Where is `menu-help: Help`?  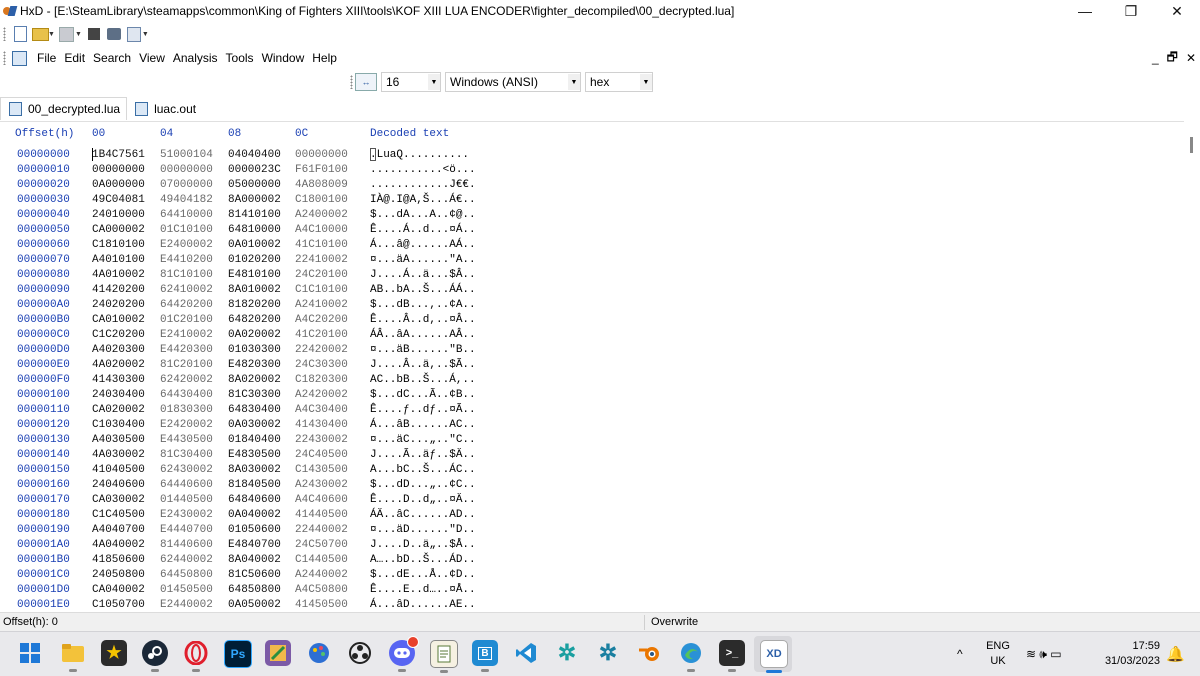 menu-help: Help is located at coordinates (324, 58).